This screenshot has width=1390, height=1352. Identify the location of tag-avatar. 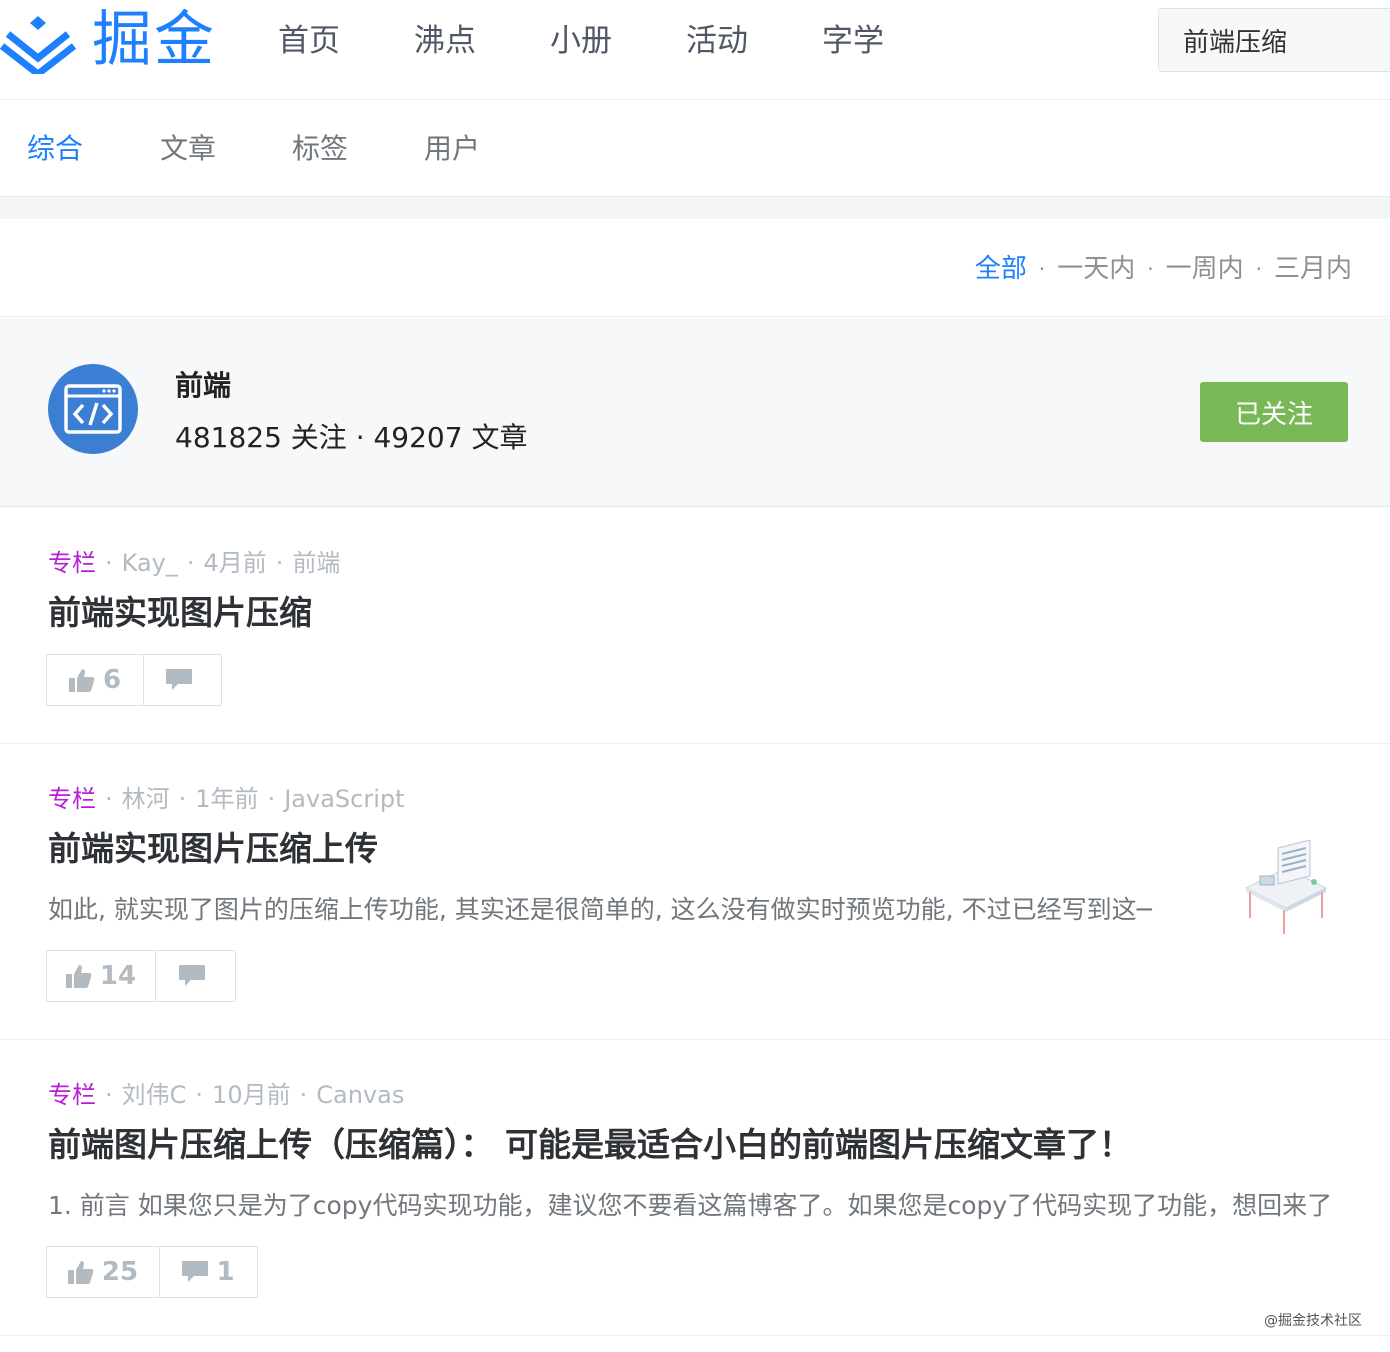
(93, 409).